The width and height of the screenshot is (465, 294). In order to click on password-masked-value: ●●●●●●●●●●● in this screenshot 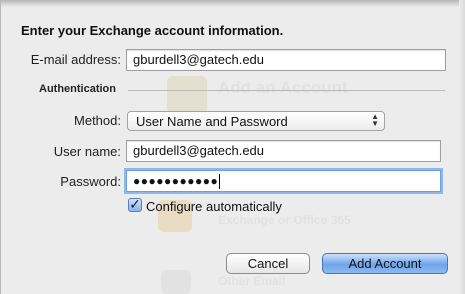, I will do `click(176, 181)`.